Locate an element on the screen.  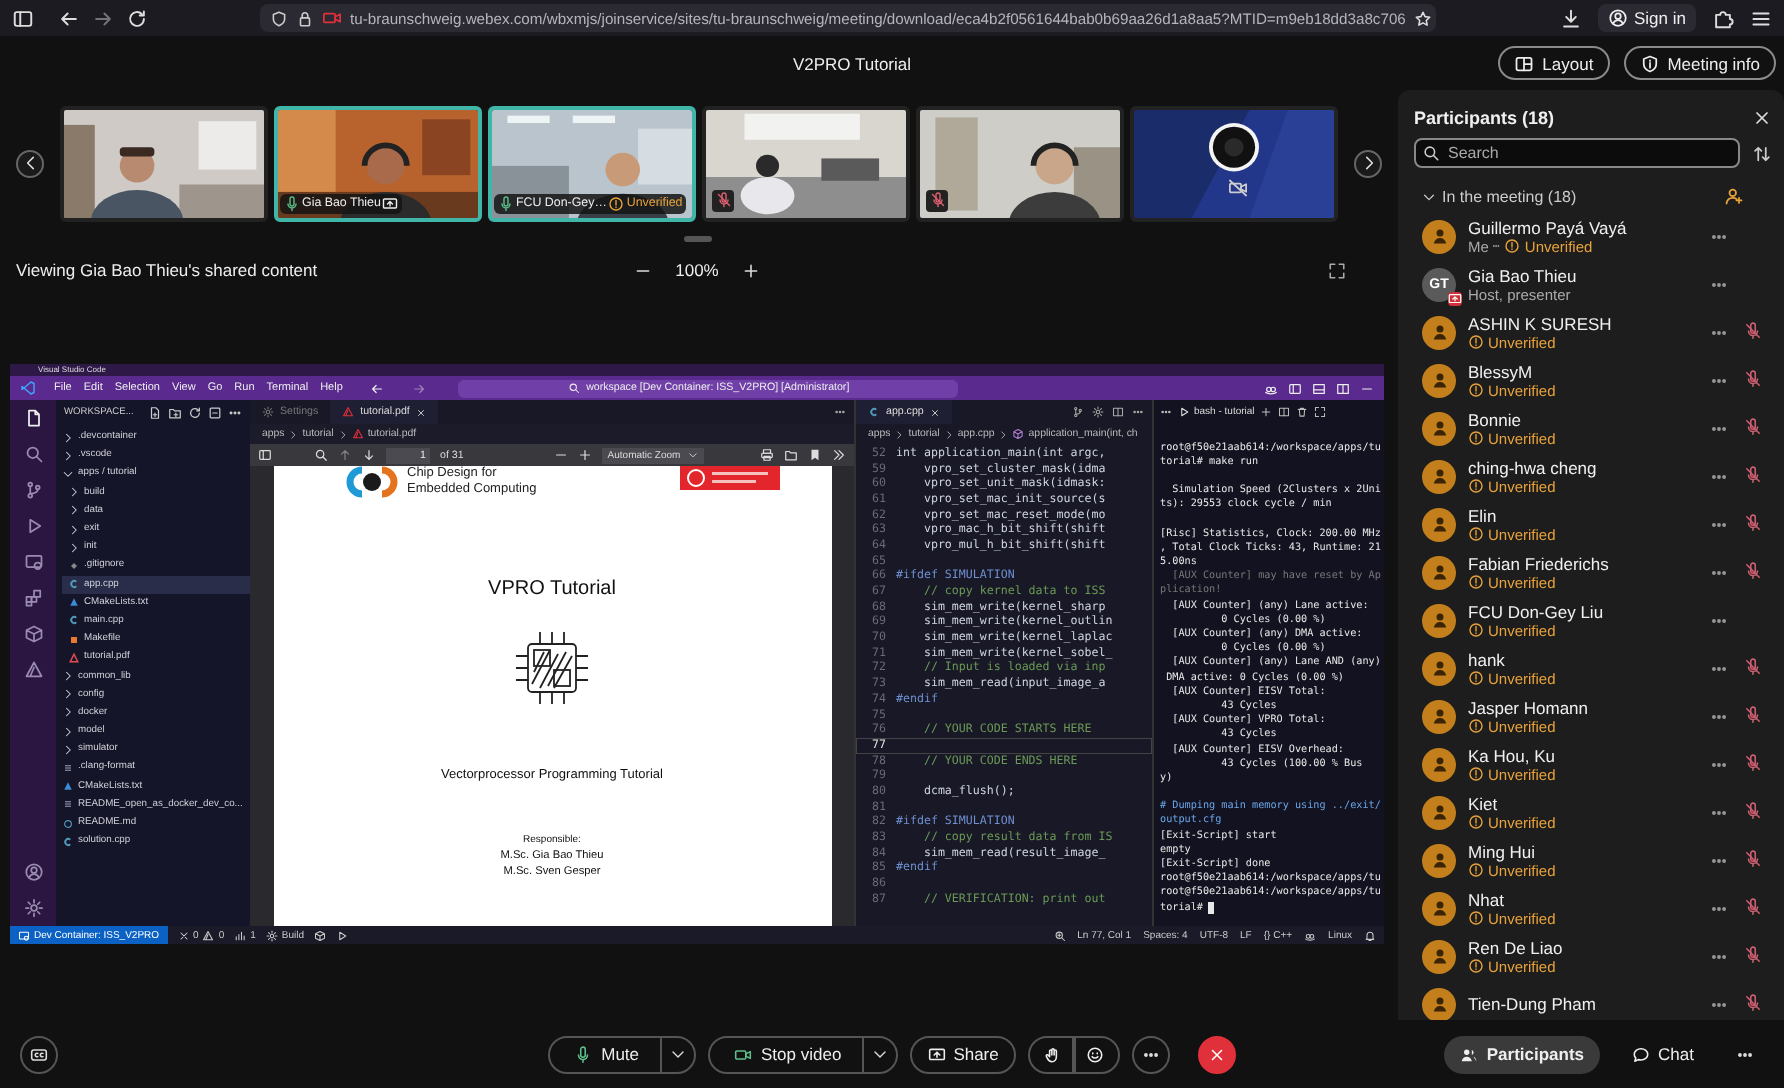
unverified-icon is located at coordinates (1476, 390).